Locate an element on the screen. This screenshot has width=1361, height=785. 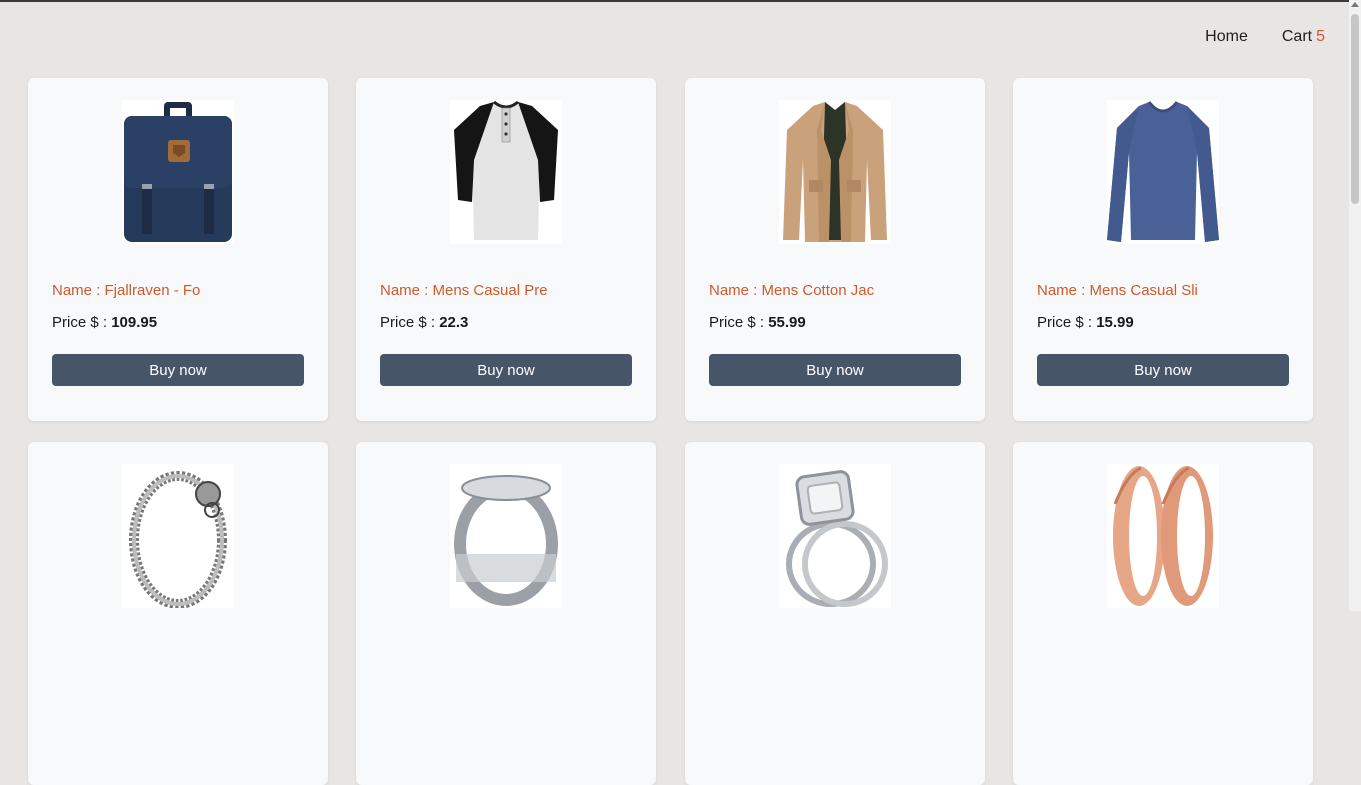
window-top-border is located at coordinates (680, 1).